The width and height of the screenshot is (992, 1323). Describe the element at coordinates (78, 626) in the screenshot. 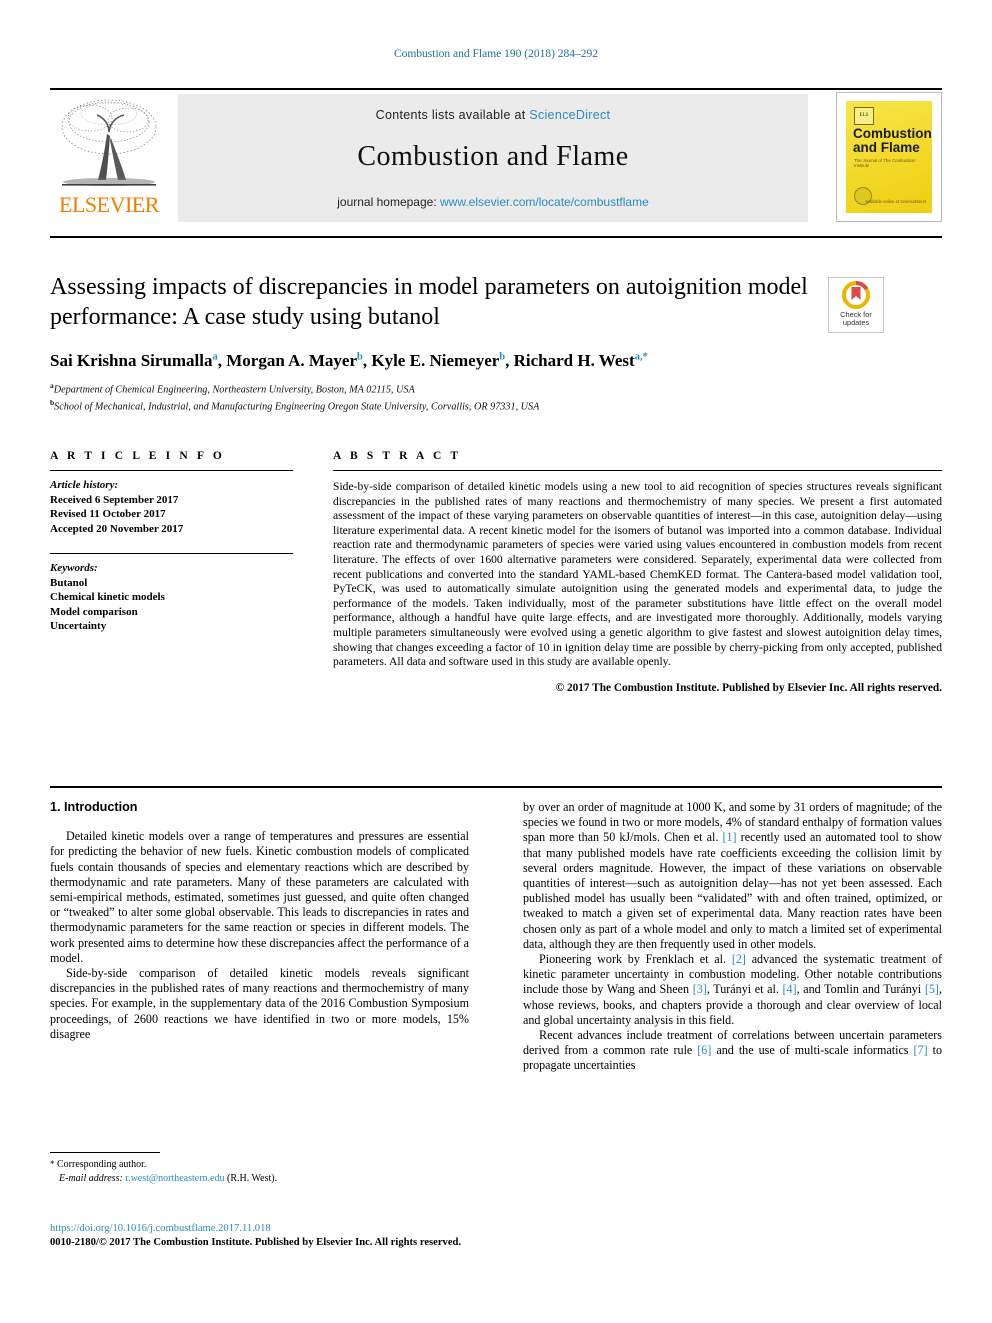

I see `keyword-item: Uncertainty` at that location.